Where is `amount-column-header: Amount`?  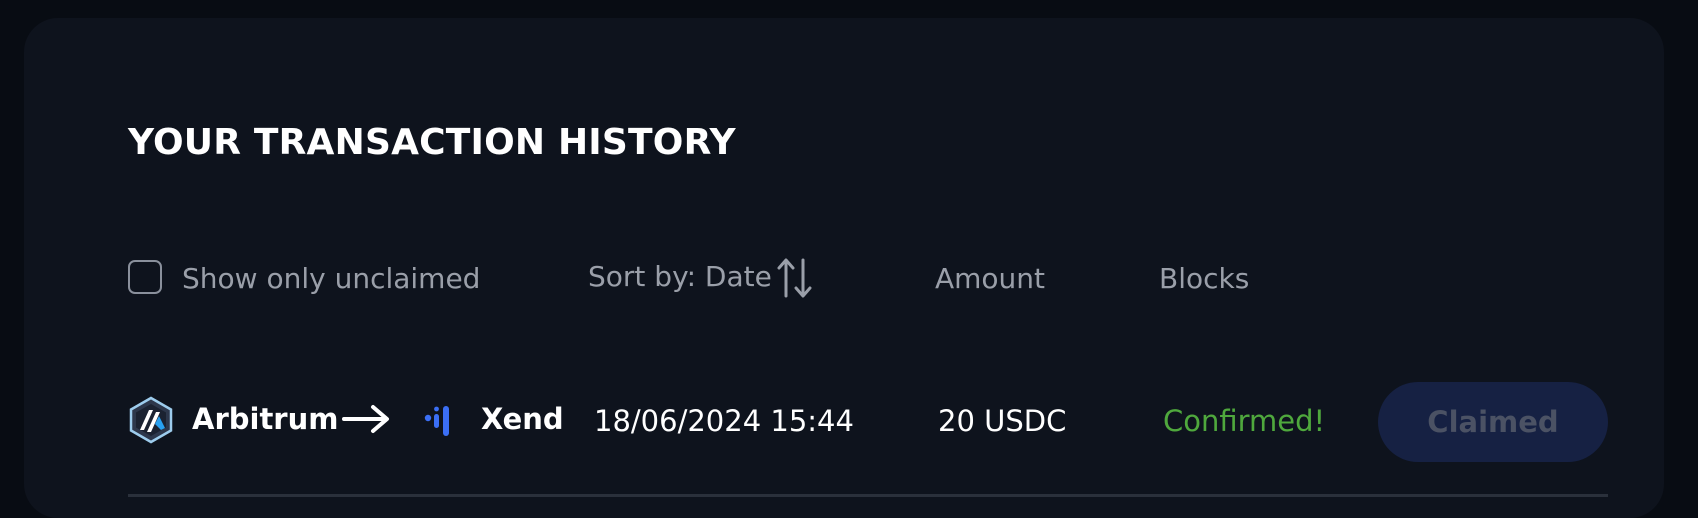 amount-column-header: Amount is located at coordinates (990, 278).